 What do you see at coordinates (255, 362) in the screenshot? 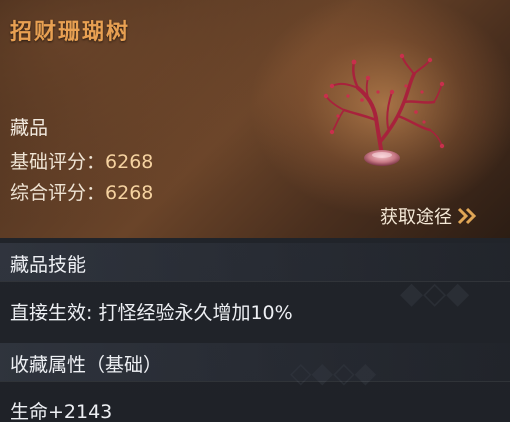
I see `attr-section-header: 收藏属性（基础）` at bounding box center [255, 362].